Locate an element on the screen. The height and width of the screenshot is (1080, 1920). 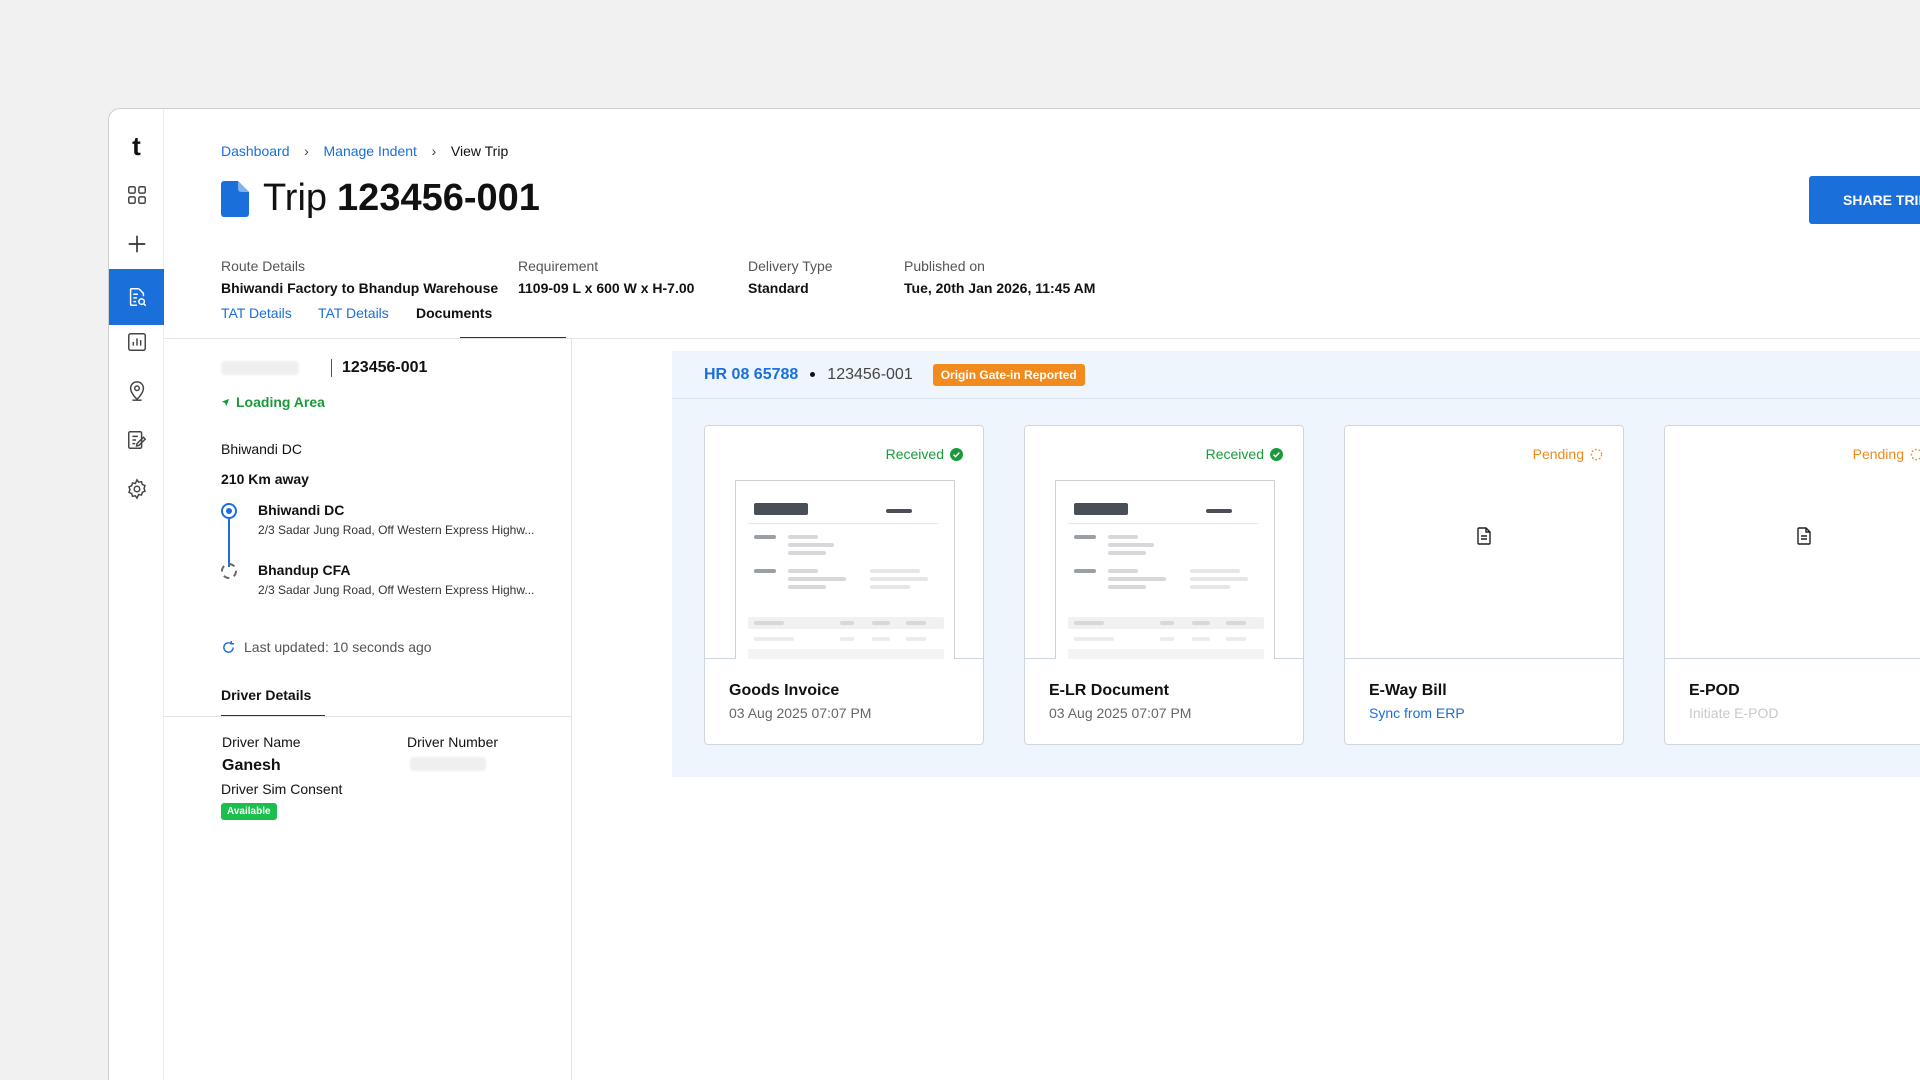
share-trip-button: SHARE TRIP is located at coordinates (1864, 200).